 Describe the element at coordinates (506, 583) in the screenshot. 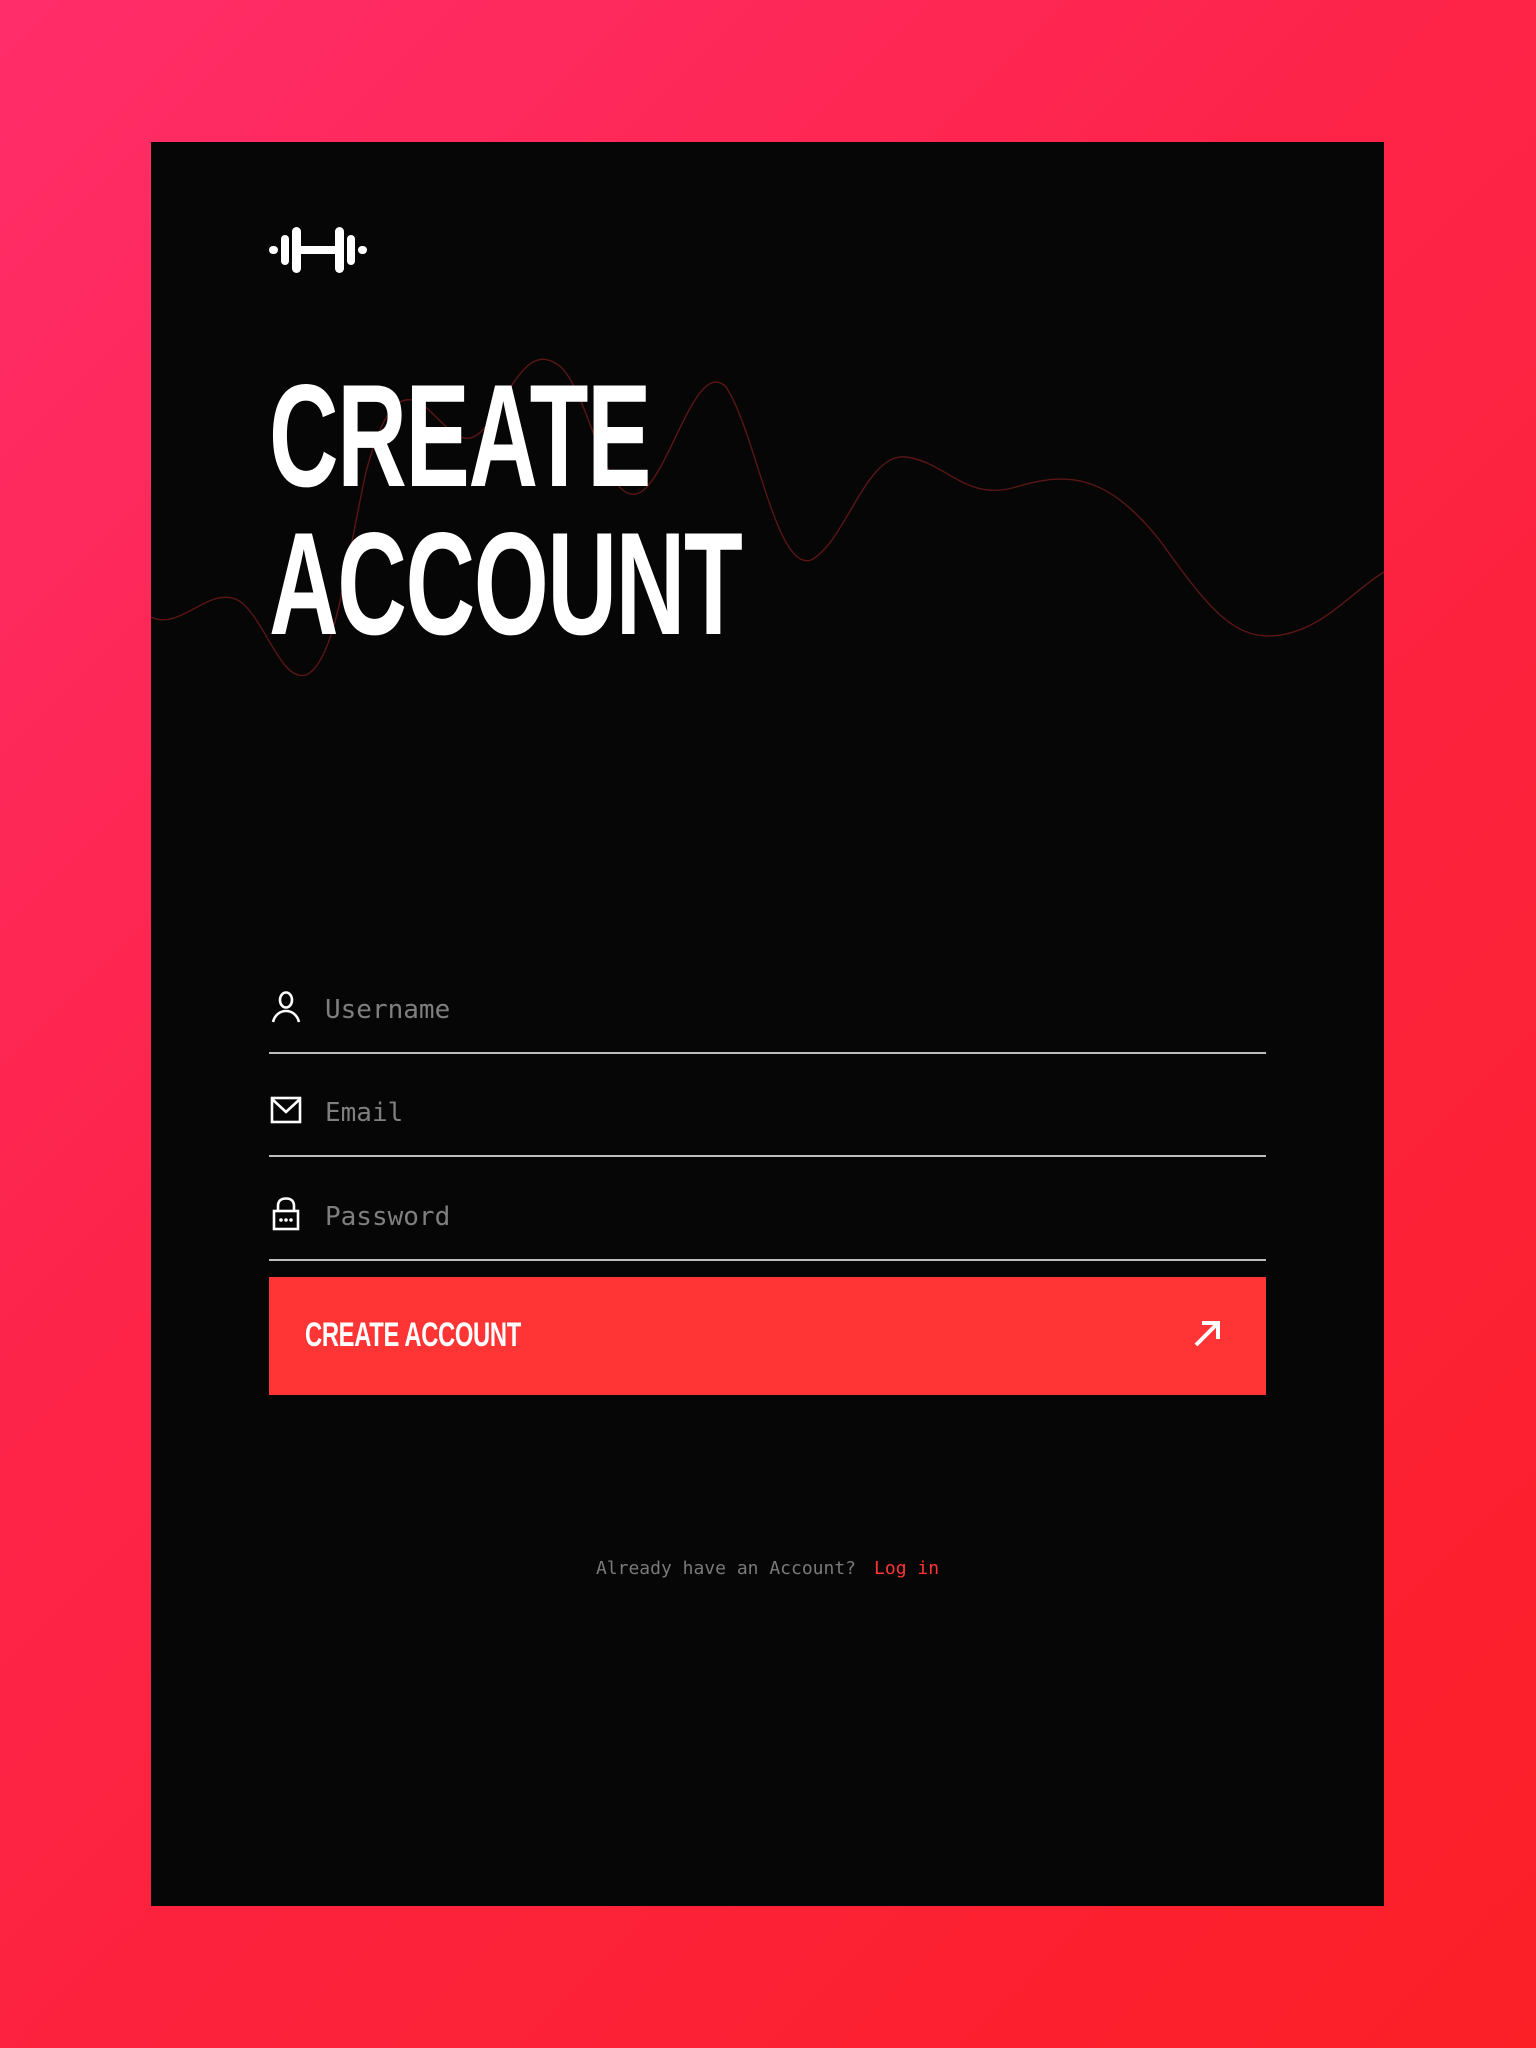

I see `title-line-2: ACCOUNT` at that location.